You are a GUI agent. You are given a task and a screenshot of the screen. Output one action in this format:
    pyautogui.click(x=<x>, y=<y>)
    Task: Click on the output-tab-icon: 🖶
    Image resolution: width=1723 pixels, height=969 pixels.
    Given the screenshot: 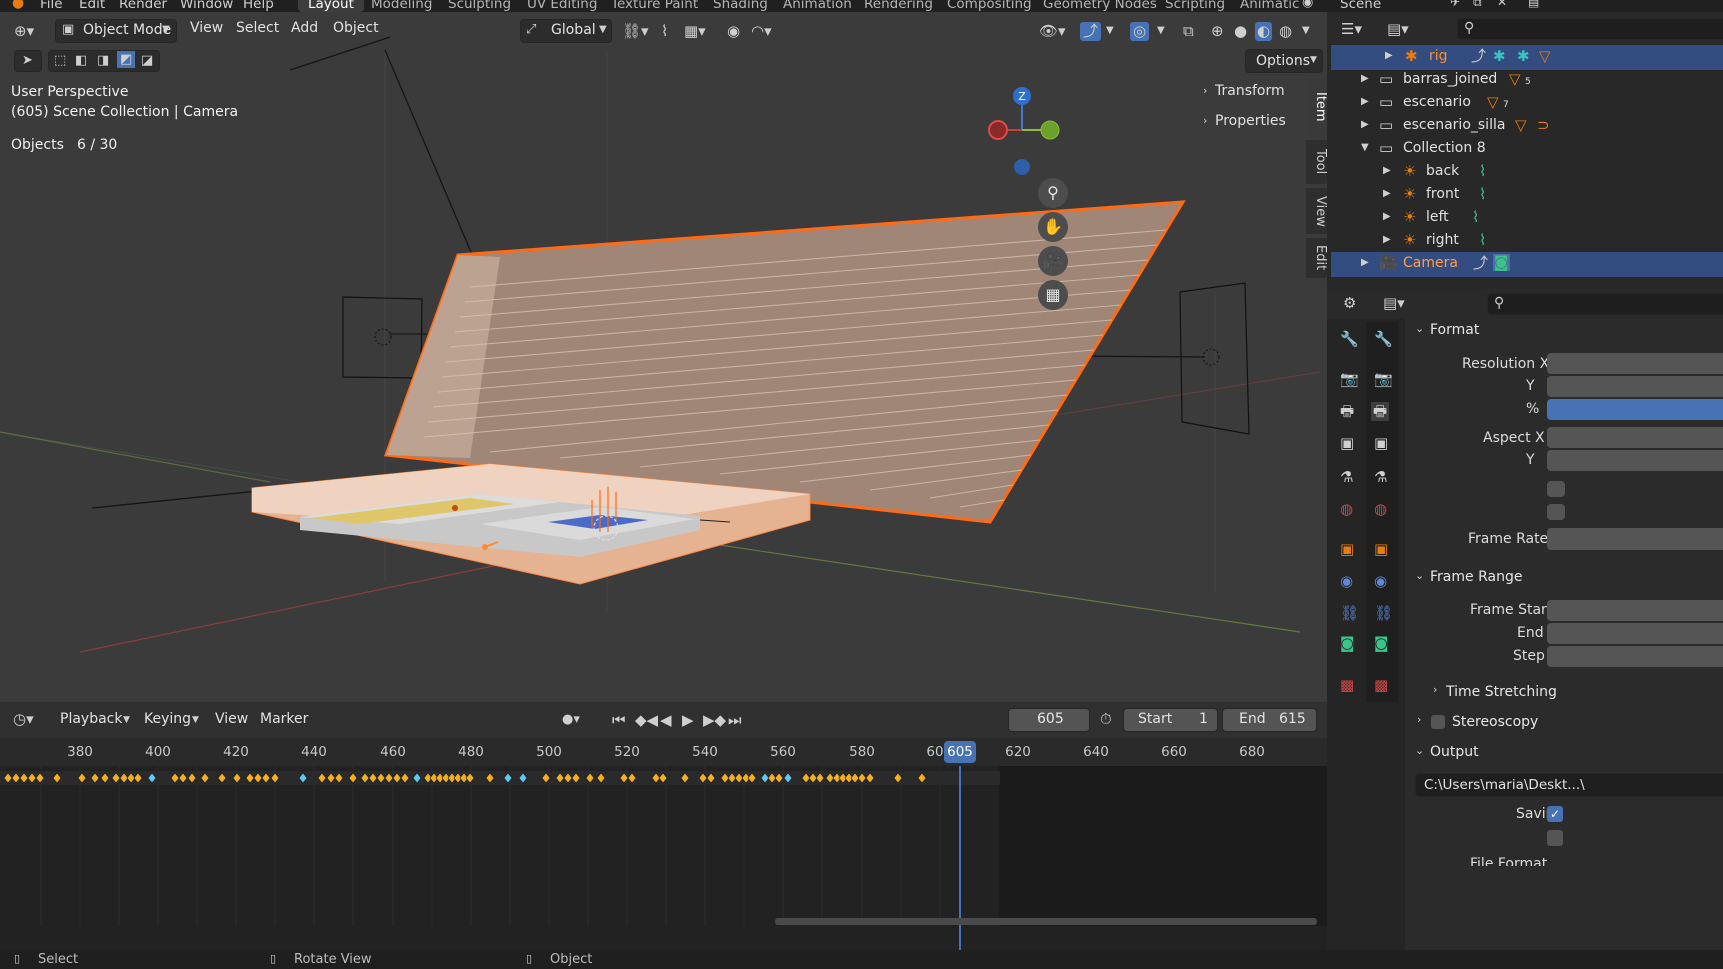 What is the action you would take?
    pyautogui.click(x=1380, y=411)
    